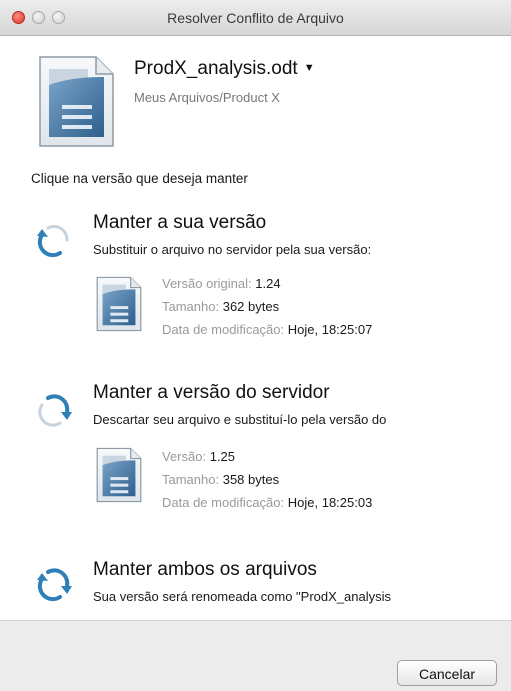  Describe the element at coordinates (53, 241) in the screenshot. I see `sync-local-icon` at that location.